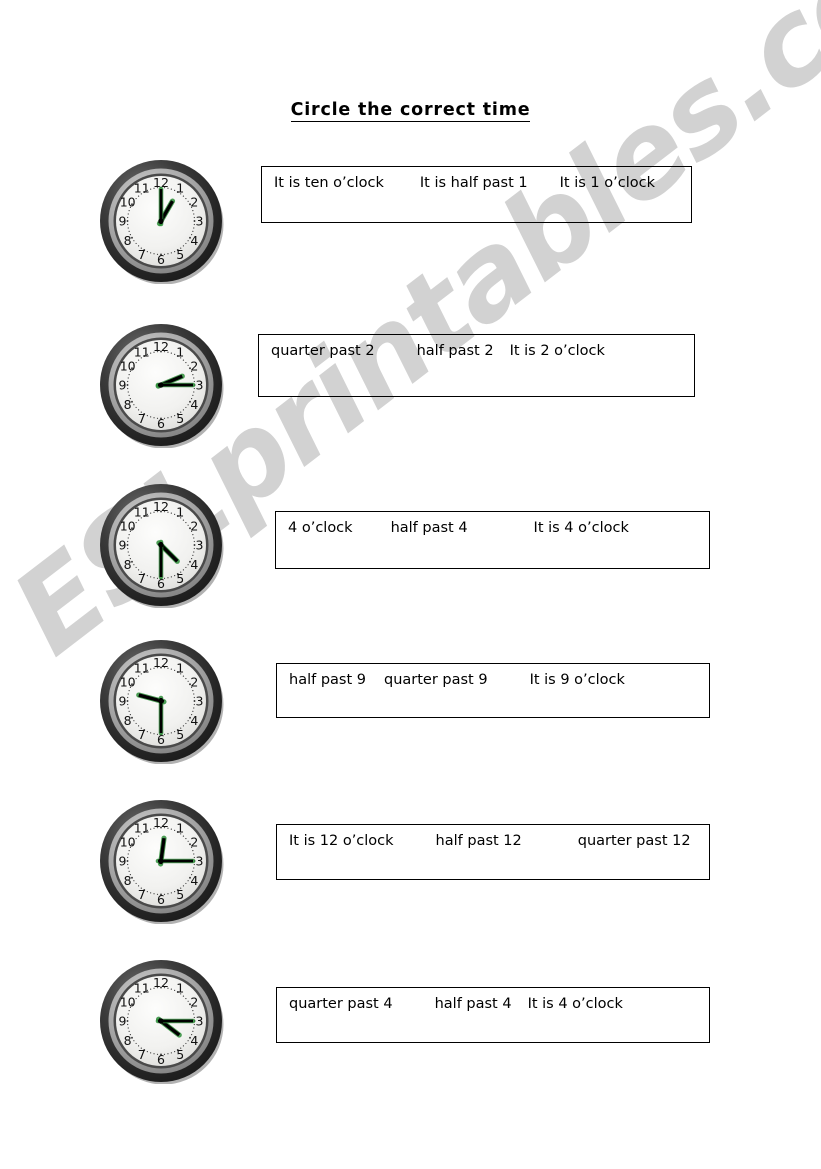  Describe the element at coordinates (476, 365) in the screenshot. I see `answer-options-box: quarter past 2 half past 2 It is 2 o’clock` at that location.